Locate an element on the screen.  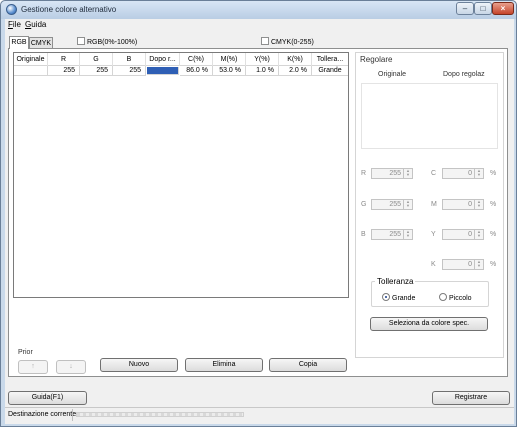
seleziona-colore-button: Seleziona da colore spec. is located at coordinates (429, 324).